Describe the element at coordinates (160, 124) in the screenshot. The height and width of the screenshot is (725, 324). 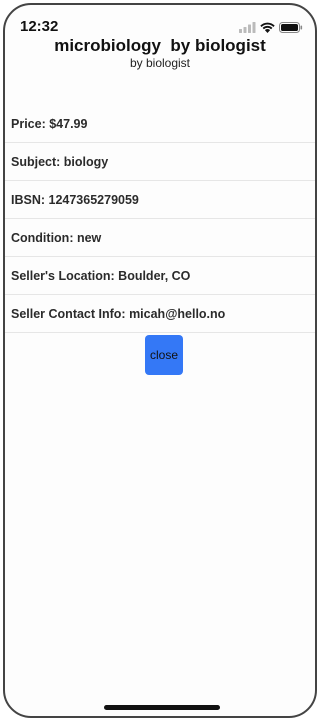
I see `price-row: Price: $47.99` at that location.